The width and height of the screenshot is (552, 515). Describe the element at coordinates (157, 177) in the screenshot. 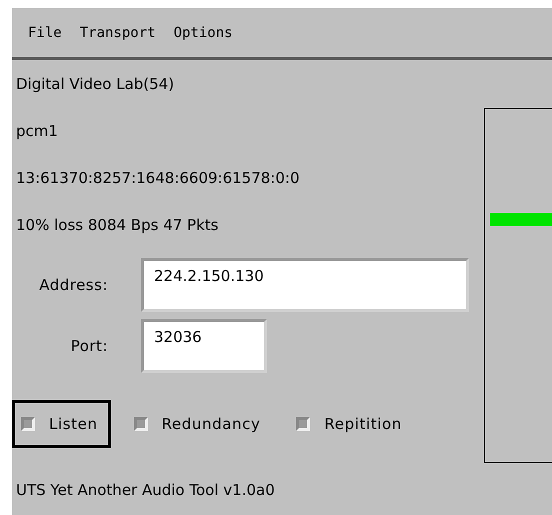

I see `info-text: 13:61370:8257:1648:6609:61578:0:0` at that location.